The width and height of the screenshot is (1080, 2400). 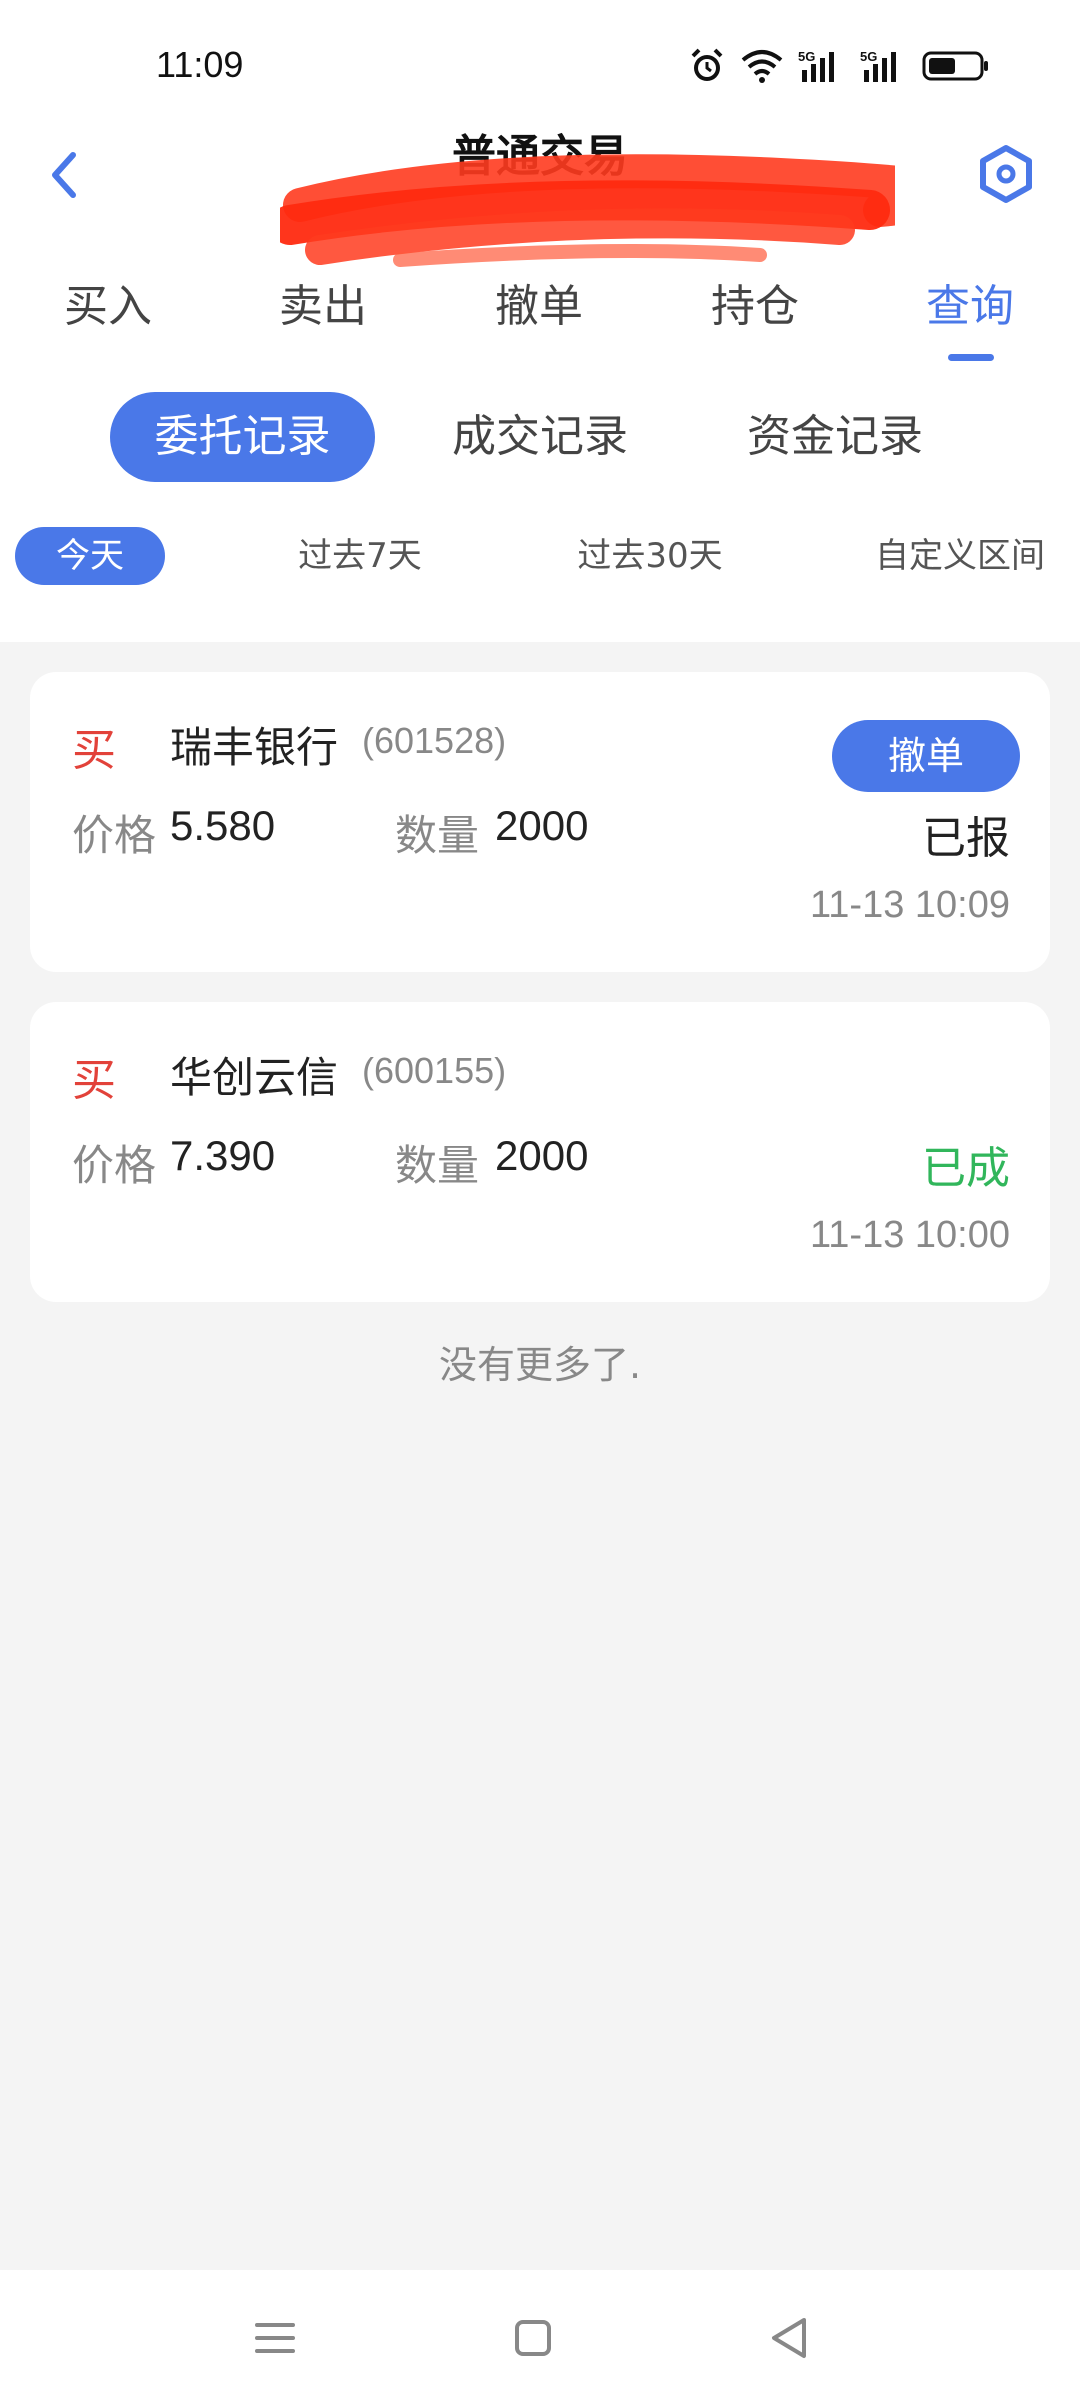 I want to click on battery-icon, so click(x=956, y=66).